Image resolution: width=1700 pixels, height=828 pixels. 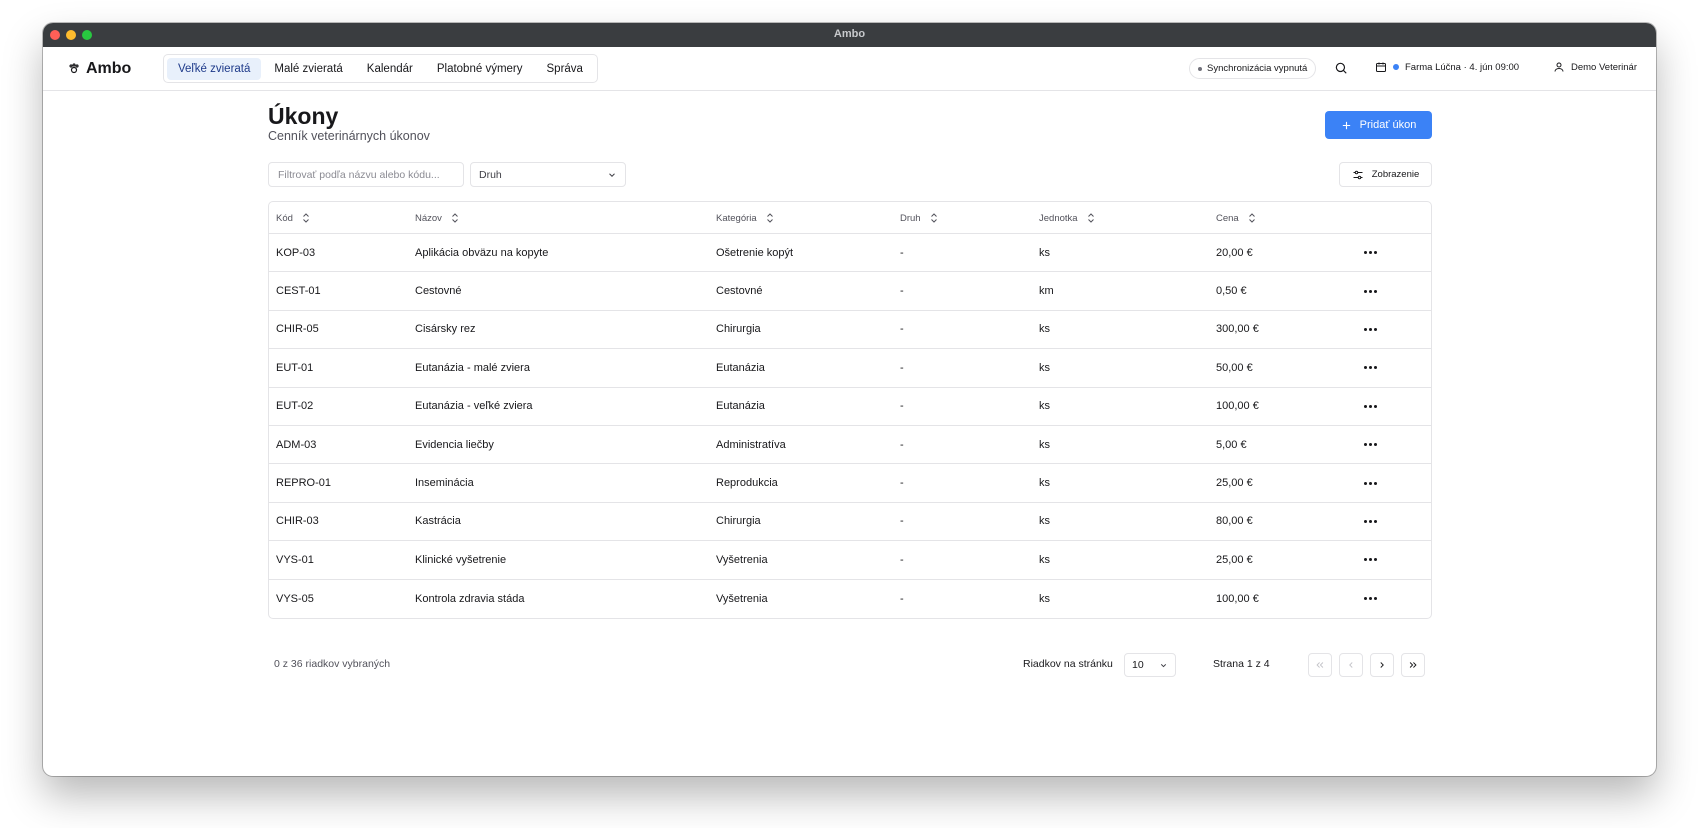 What do you see at coordinates (295, 406) in the screenshot?
I see `cell-code: EUT-02` at bounding box center [295, 406].